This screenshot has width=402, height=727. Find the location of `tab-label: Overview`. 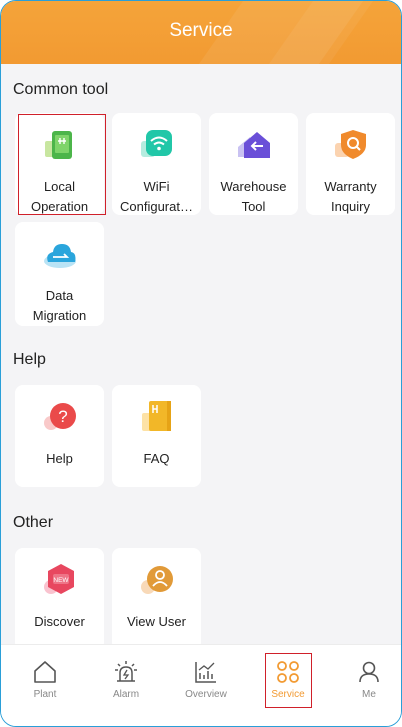

tab-label: Overview is located at coordinates (206, 694).